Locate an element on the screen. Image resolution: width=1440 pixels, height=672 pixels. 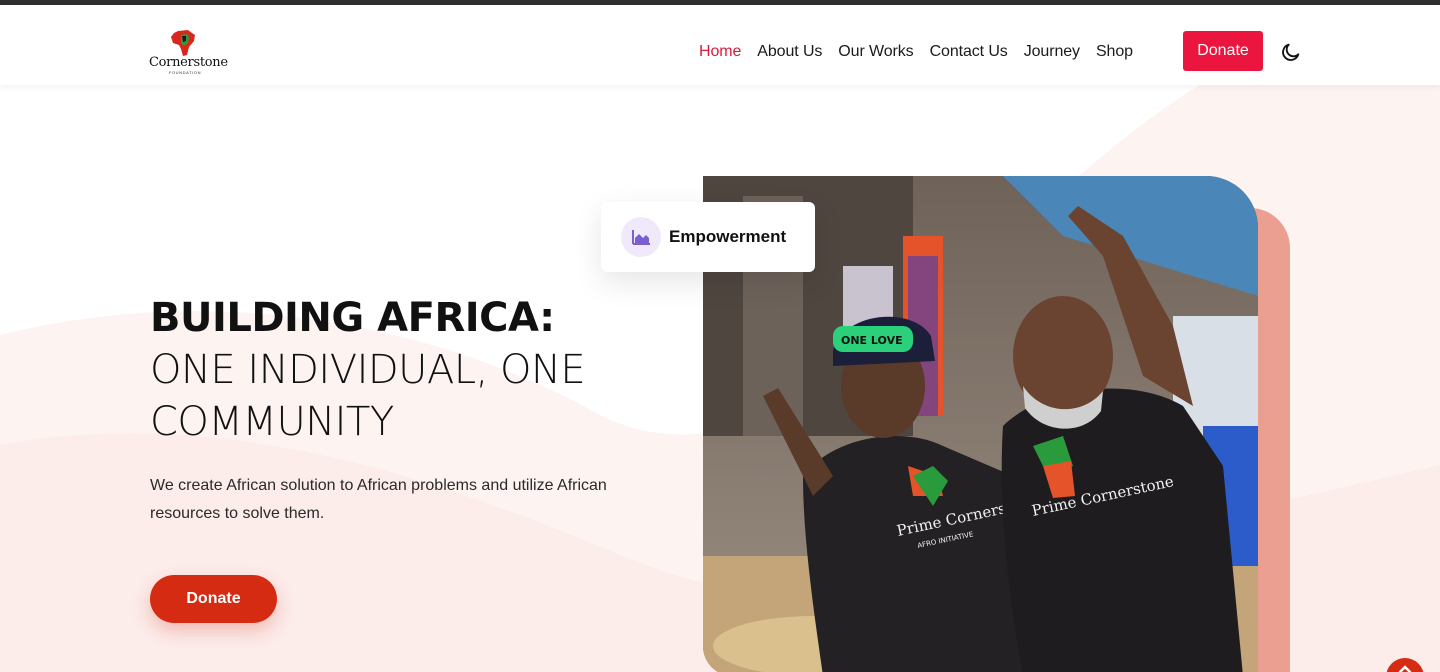
nav-item-about-us: About Us is located at coordinates (789, 52).